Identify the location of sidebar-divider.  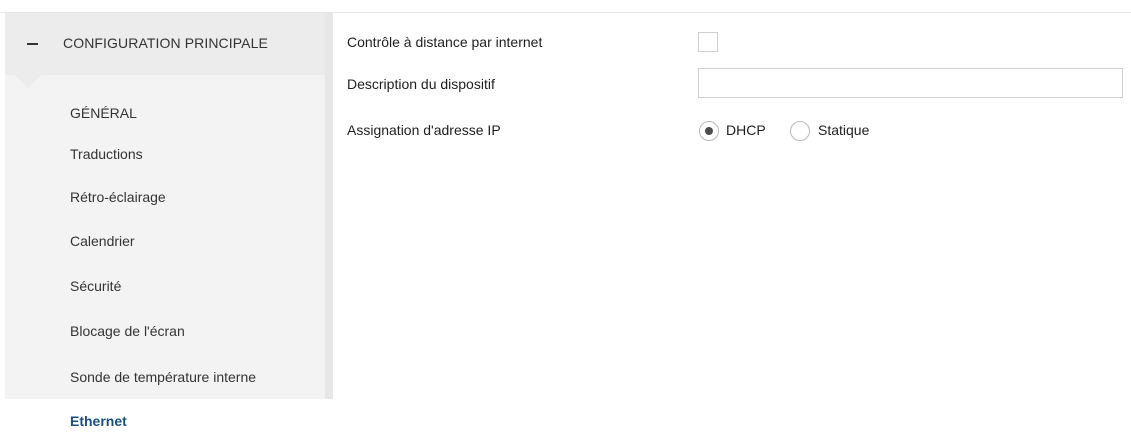
(329, 206).